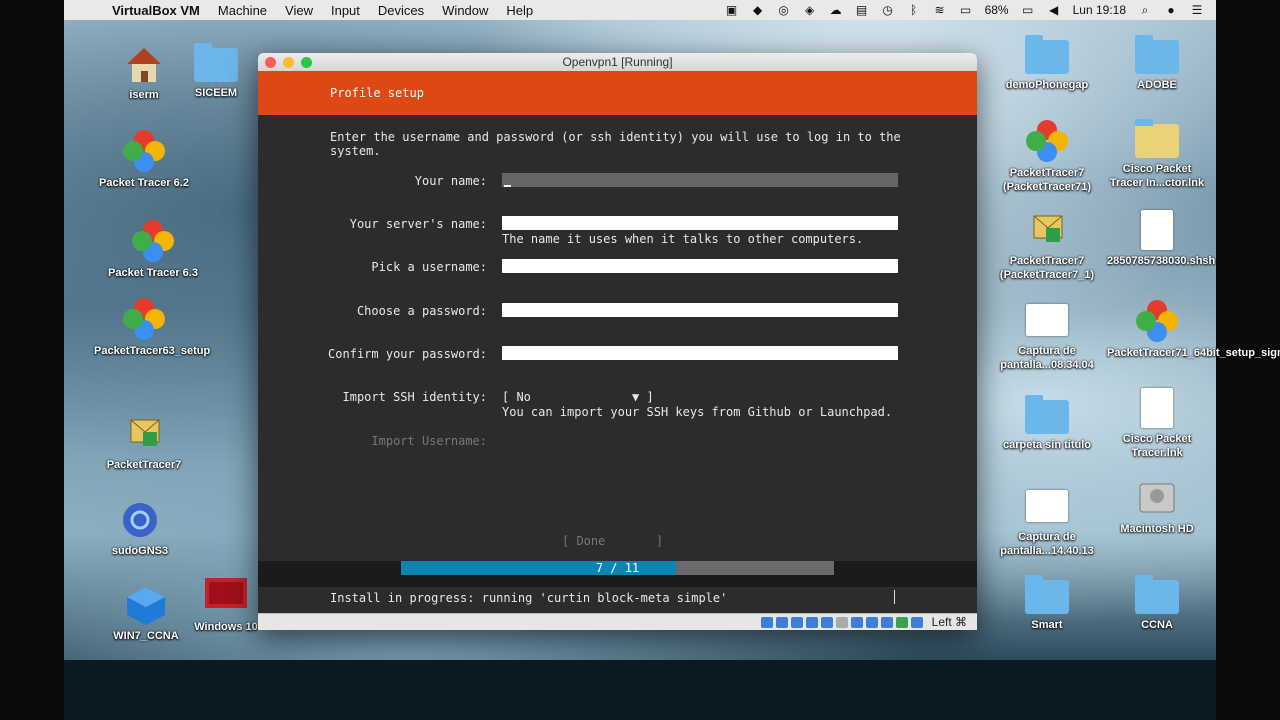 The height and width of the screenshot is (720, 1280). I want to click on usb-icon, so click(826, 622).